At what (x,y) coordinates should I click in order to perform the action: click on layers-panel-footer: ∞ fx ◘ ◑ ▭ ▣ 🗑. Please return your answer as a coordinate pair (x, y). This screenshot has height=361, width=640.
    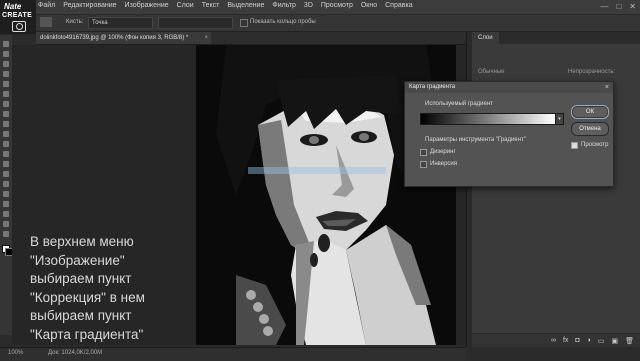
    Looking at the image, I should click on (556, 340).